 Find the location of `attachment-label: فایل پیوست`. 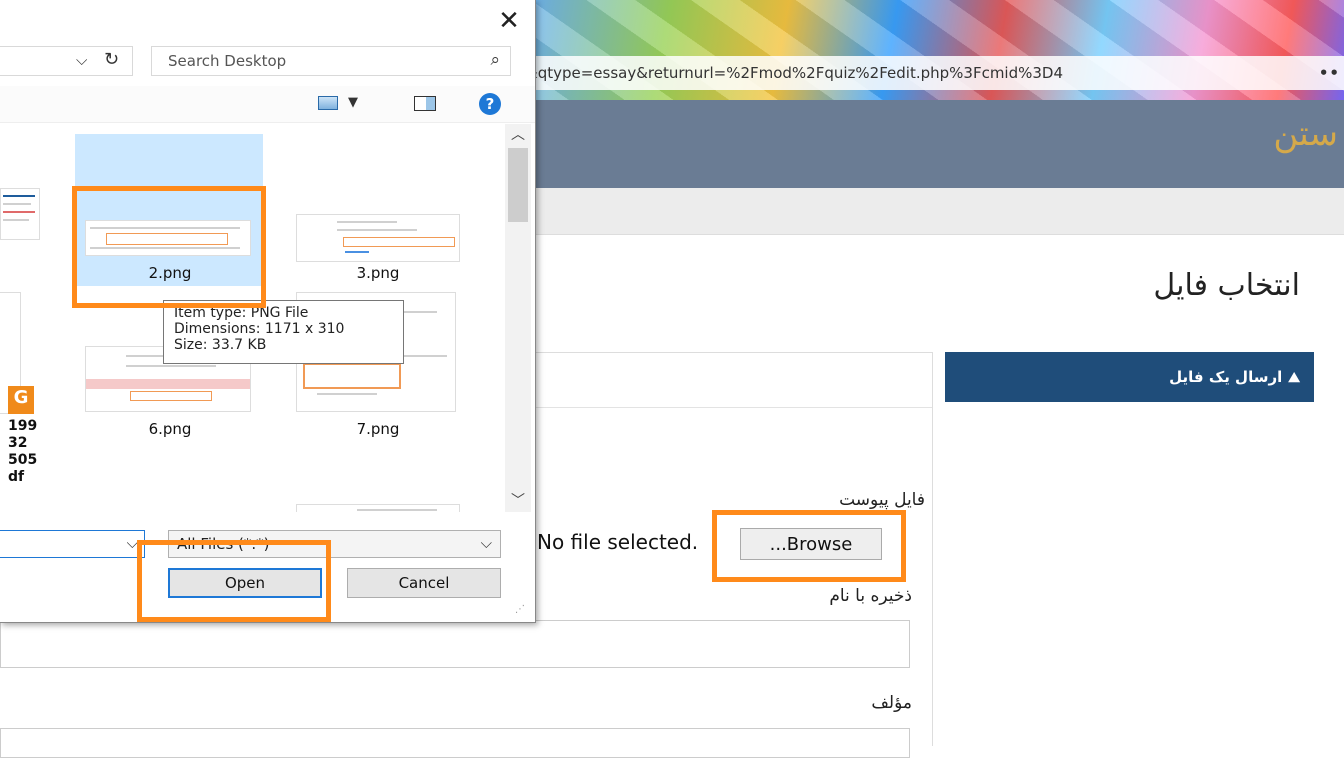

attachment-label: فایل پیوست is located at coordinates (882, 500).